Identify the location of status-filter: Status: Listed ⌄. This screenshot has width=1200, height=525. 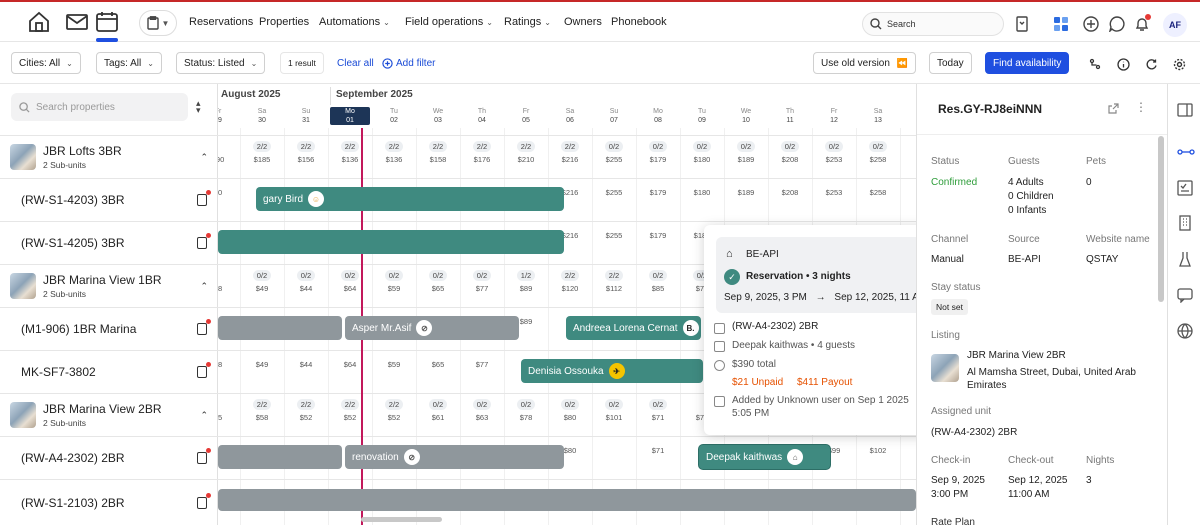
(221, 63).